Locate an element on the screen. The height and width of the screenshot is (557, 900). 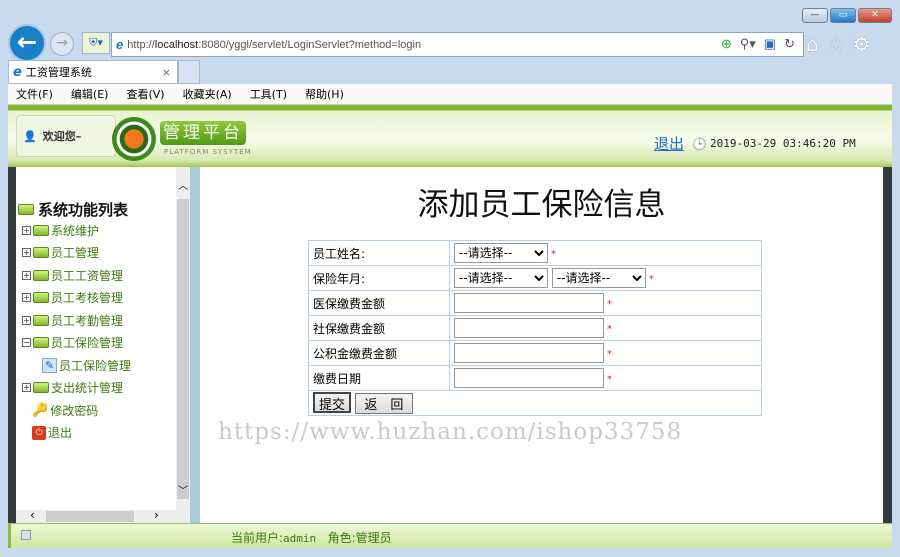
medical-amount-input is located at coordinates (529, 303).